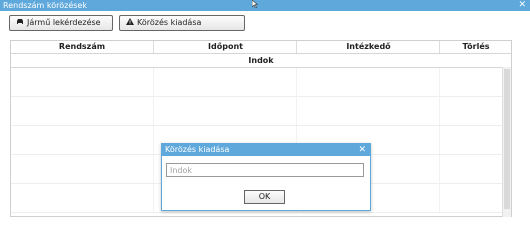 This screenshot has width=530, height=240. I want to click on dialog-titlebar: Körözés kiadása ✕, so click(266, 150).